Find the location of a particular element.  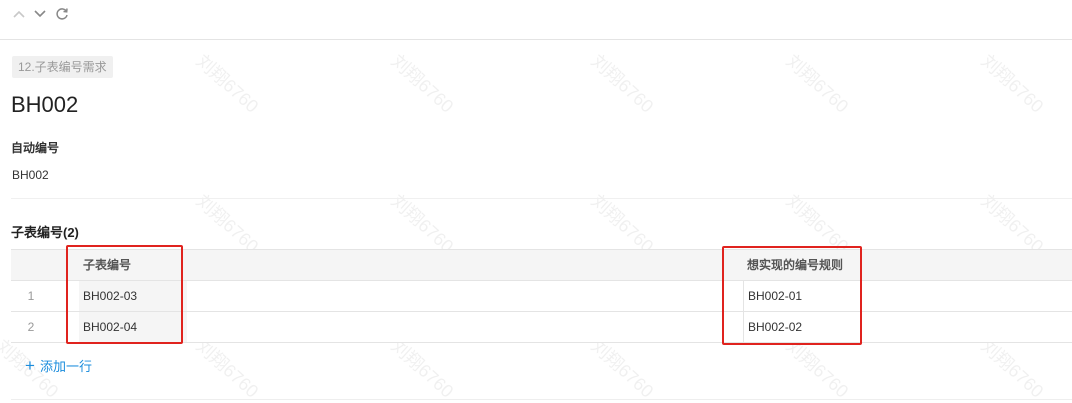

table-header-row: 子表编号 想实现的编号规则 is located at coordinates (541, 265).